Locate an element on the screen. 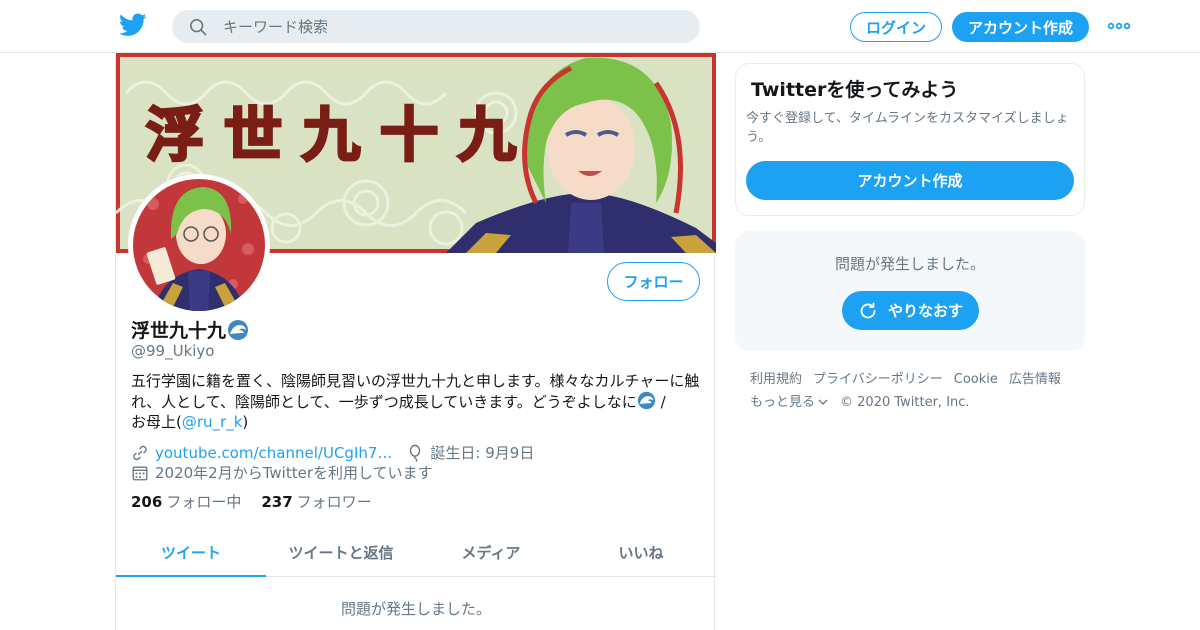  footer-ads-link: 広告情報 is located at coordinates (1035, 379).